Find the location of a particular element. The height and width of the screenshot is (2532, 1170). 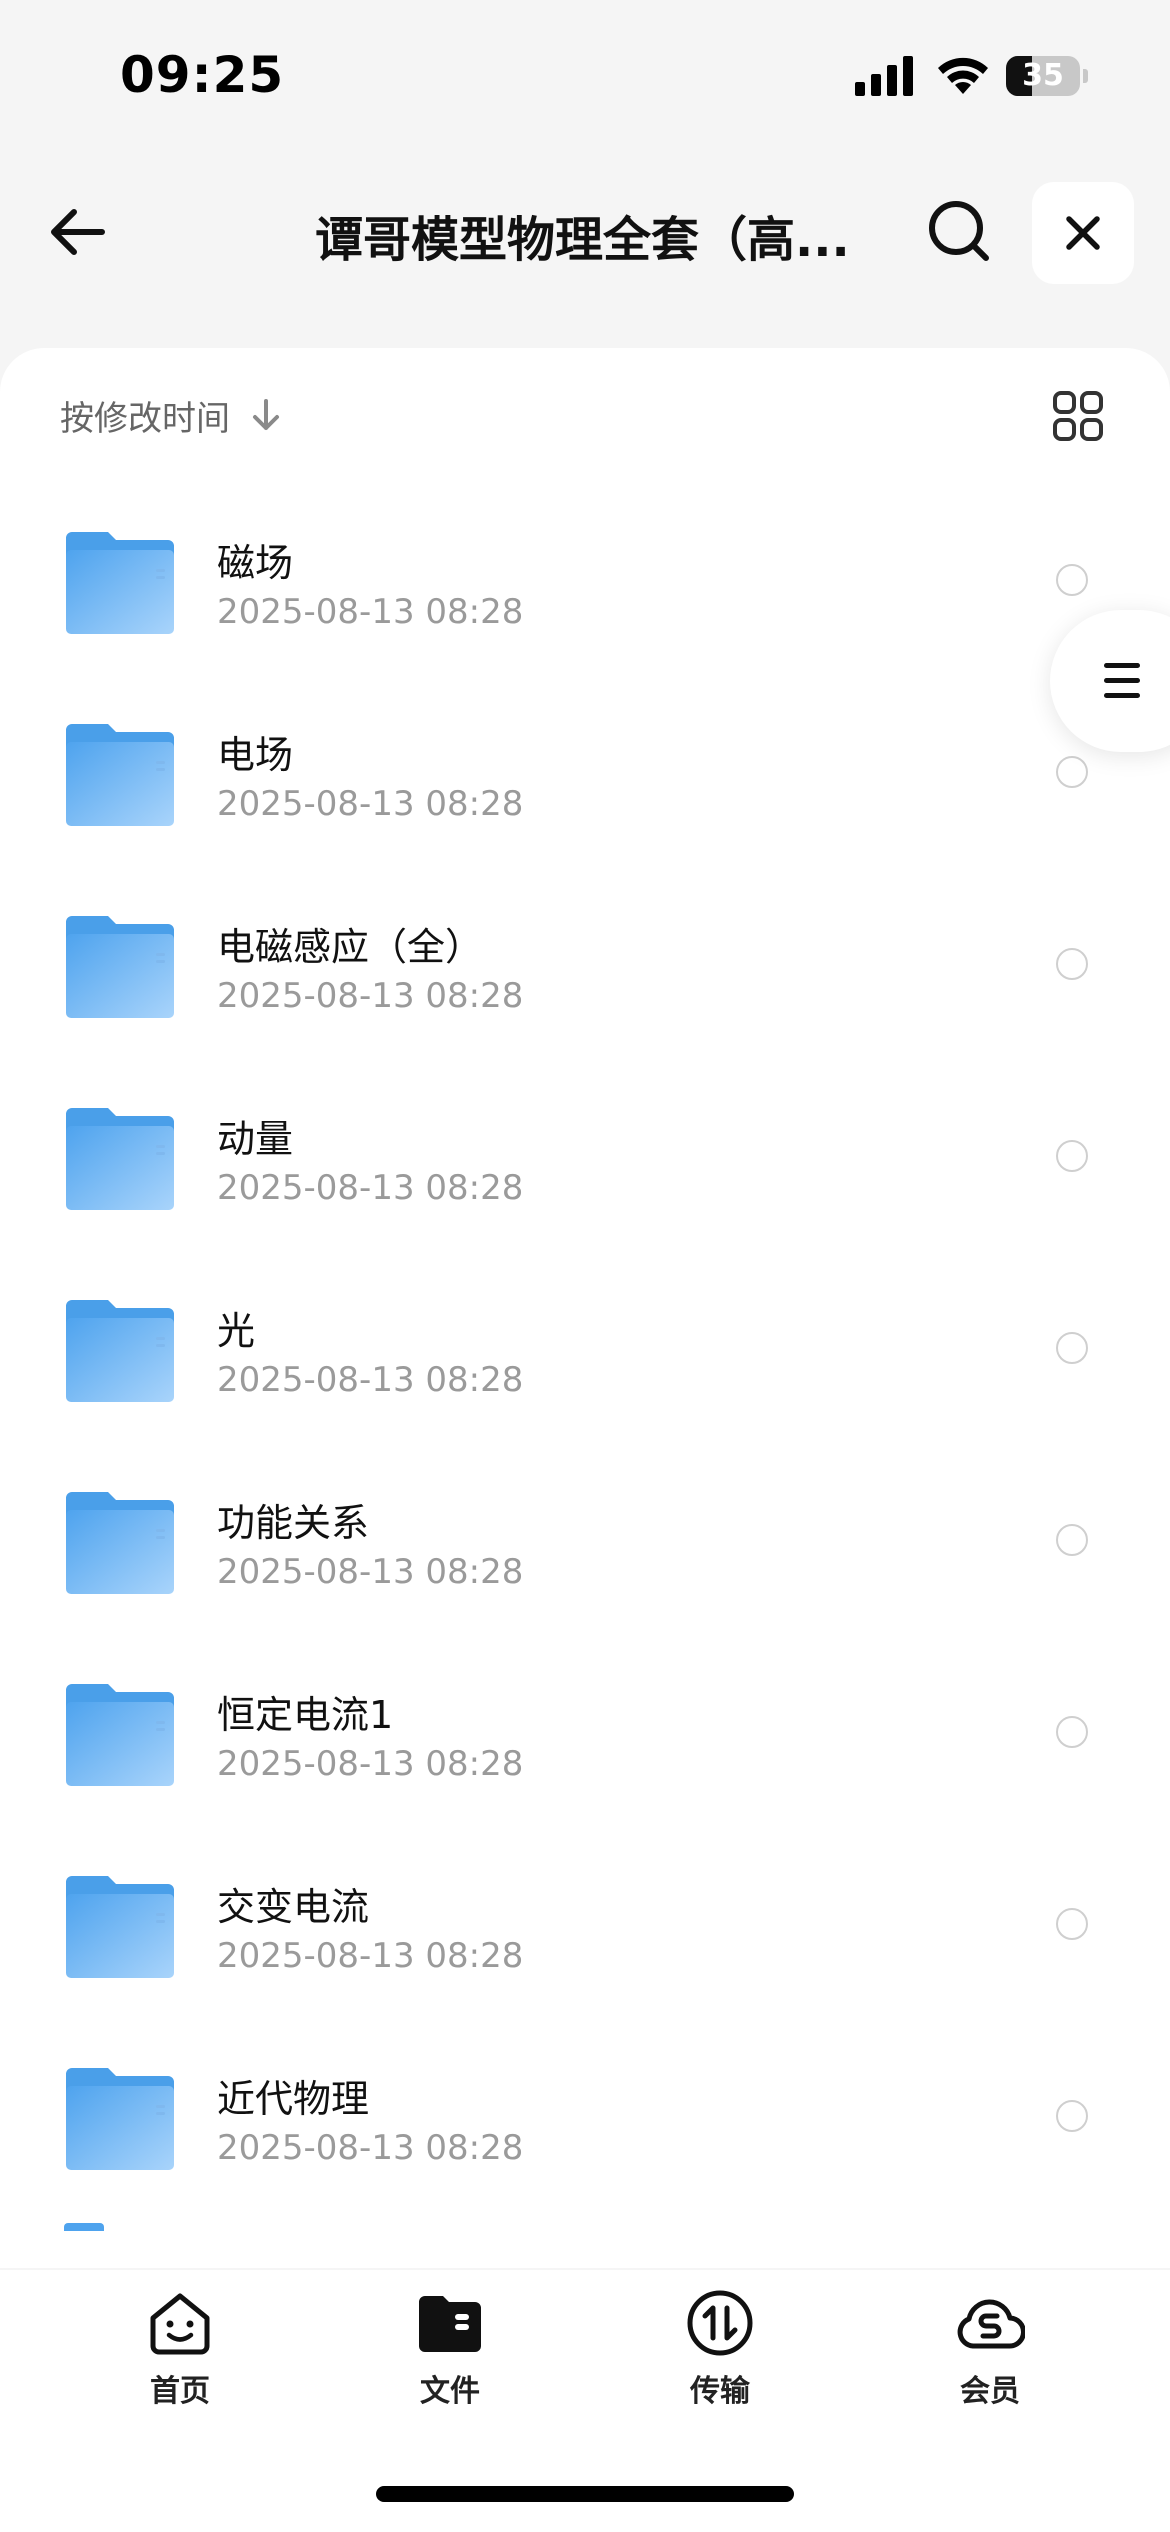

close-icon is located at coordinates (1083, 233).